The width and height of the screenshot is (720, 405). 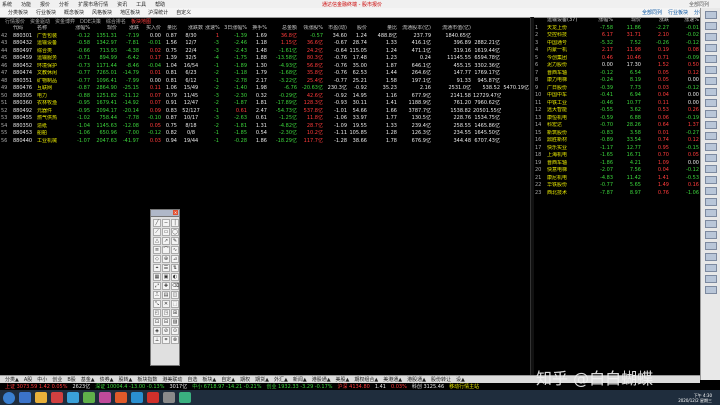 What do you see at coordinates (45, 4) in the screenshot?
I see `menu-item-2: 报价` at bounding box center [45, 4].